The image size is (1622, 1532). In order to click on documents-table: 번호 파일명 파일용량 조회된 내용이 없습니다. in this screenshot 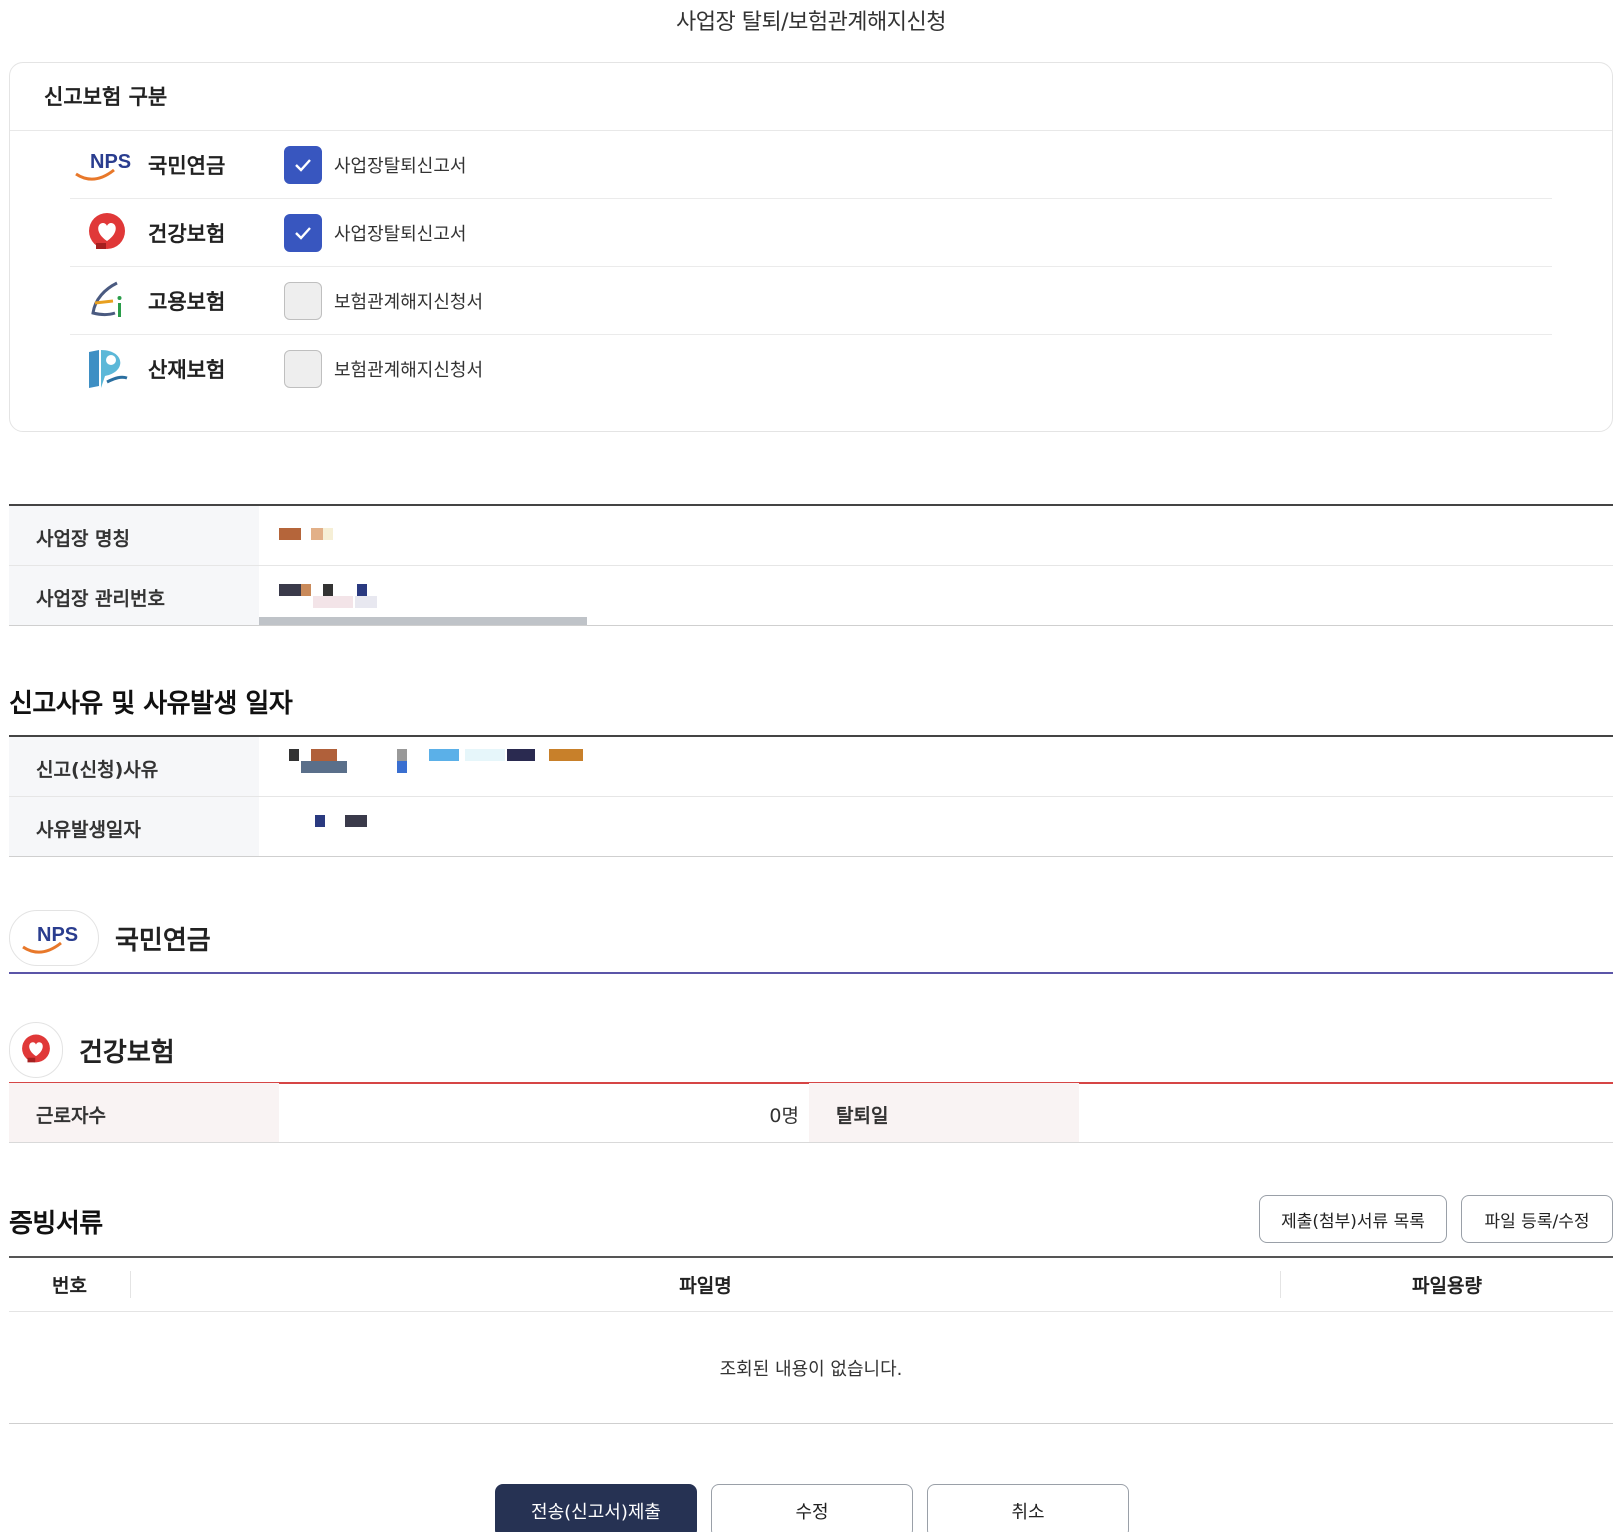, I will do `click(811, 1340)`.